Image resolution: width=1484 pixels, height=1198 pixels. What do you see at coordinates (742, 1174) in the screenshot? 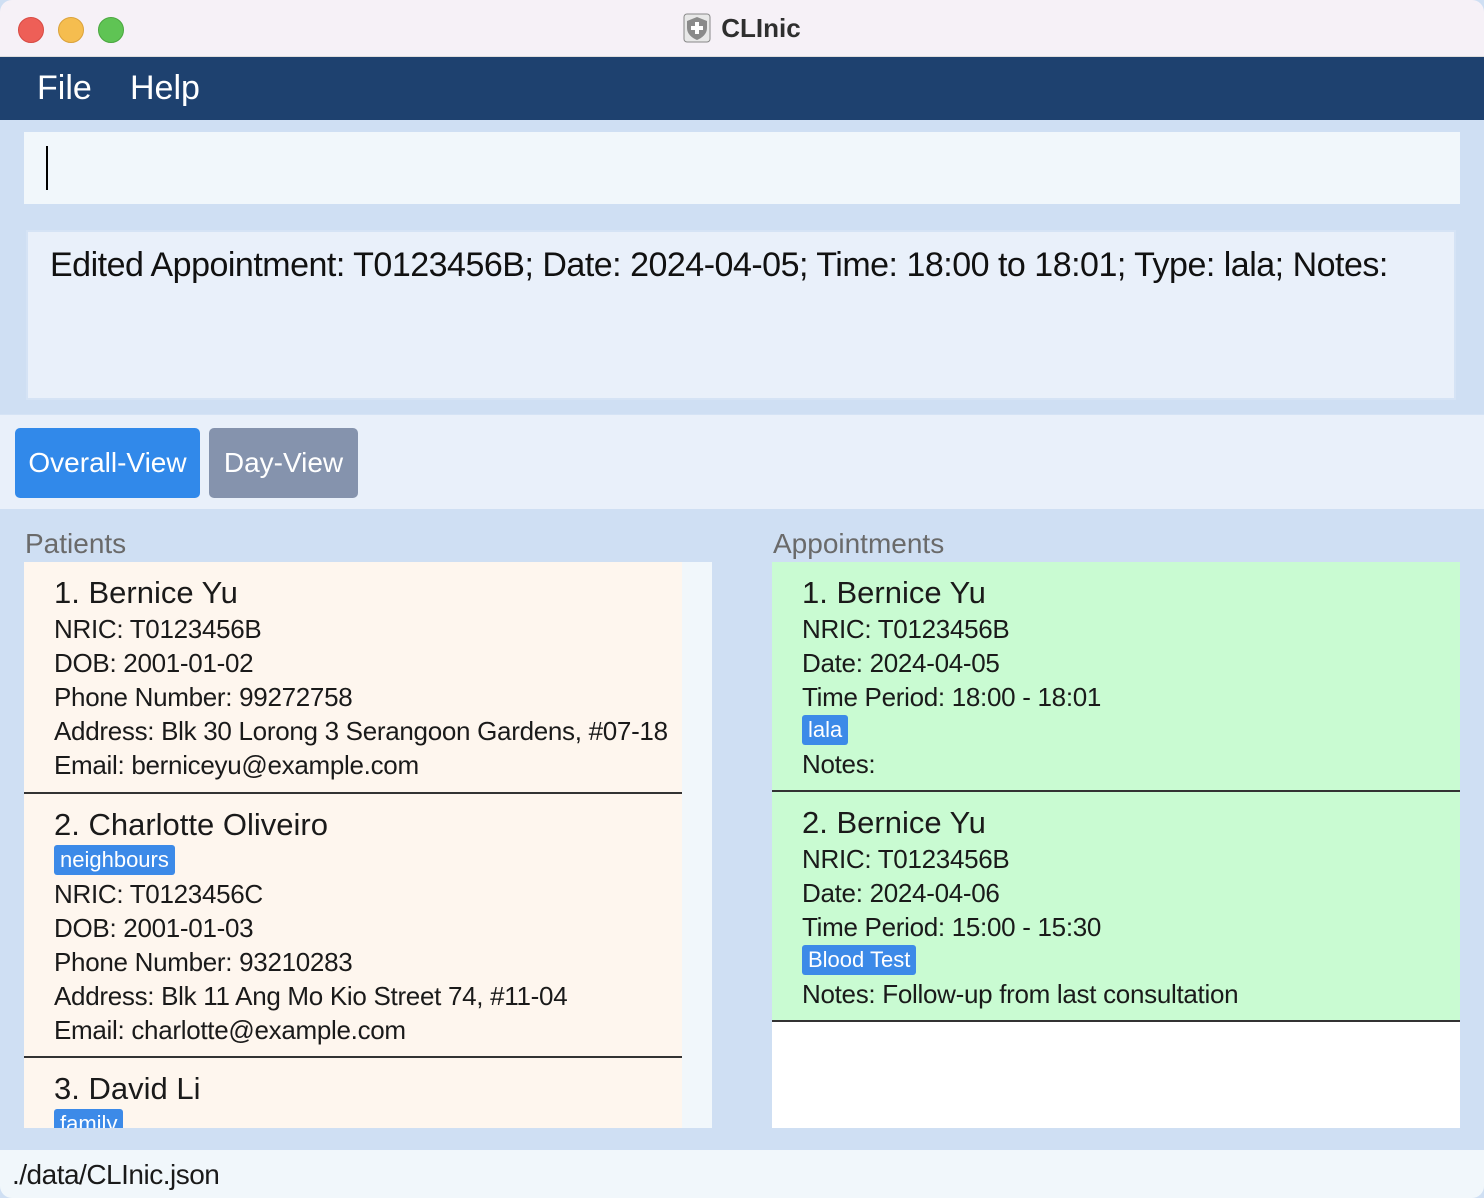
I see `status-bar: ./data/CLInic.json` at bounding box center [742, 1174].